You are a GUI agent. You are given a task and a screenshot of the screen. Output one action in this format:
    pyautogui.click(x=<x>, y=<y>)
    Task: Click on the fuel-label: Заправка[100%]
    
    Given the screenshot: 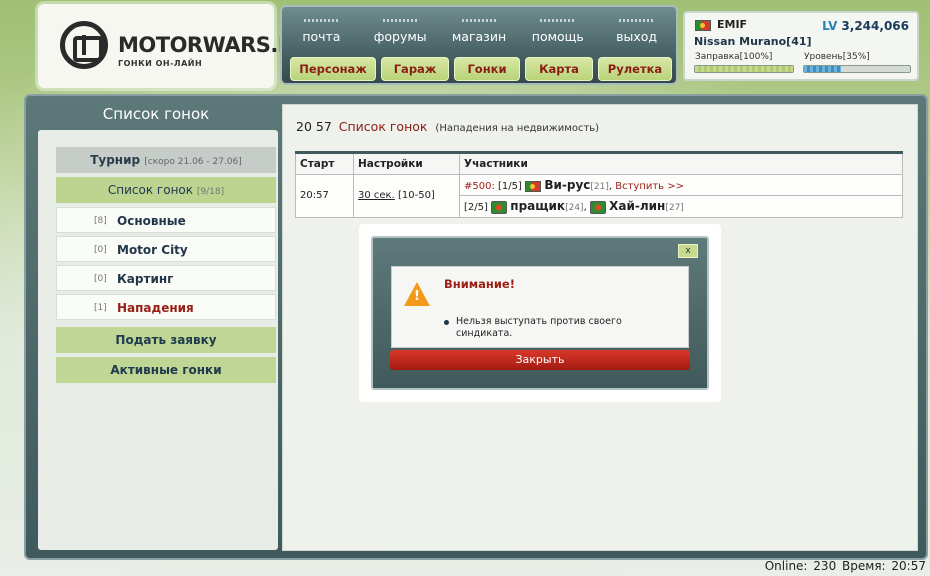 What is the action you would take?
    pyautogui.click(x=734, y=57)
    